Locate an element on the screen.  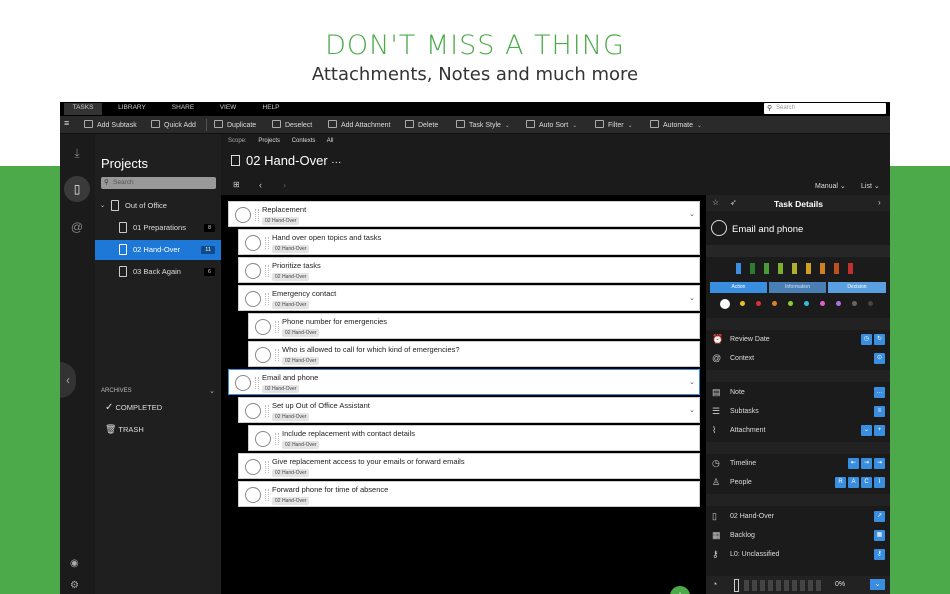
task-row: Phone number for emergencies 02 Hand-Over is located at coordinates (474, 326).